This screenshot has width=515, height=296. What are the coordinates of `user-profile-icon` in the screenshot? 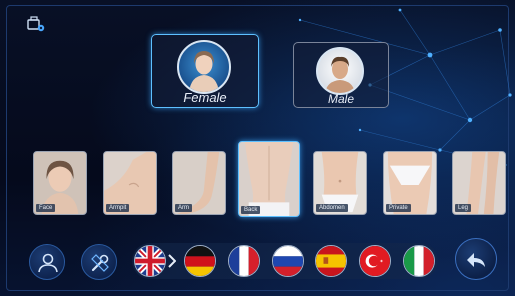 It's located at (48, 263).